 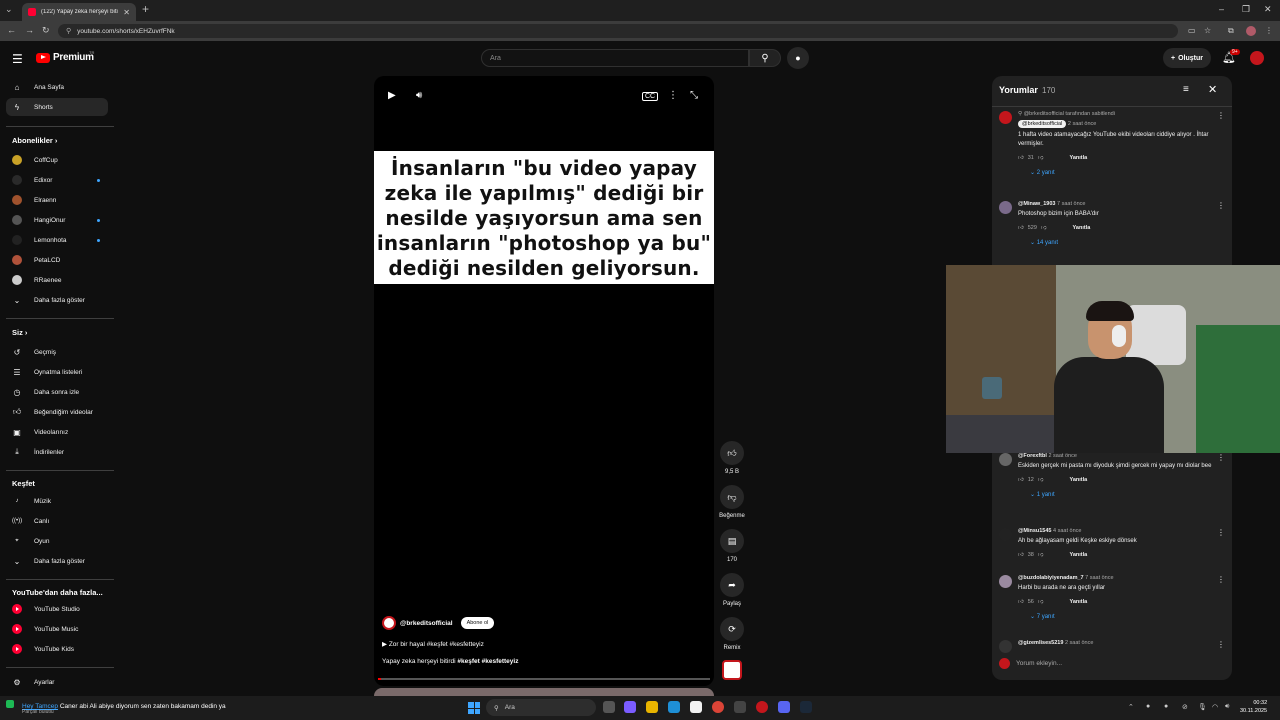 What do you see at coordinates (1215, 707) in the screenshot?
I see `wifi-icon: ◠` at bounding box center [1215, 707].